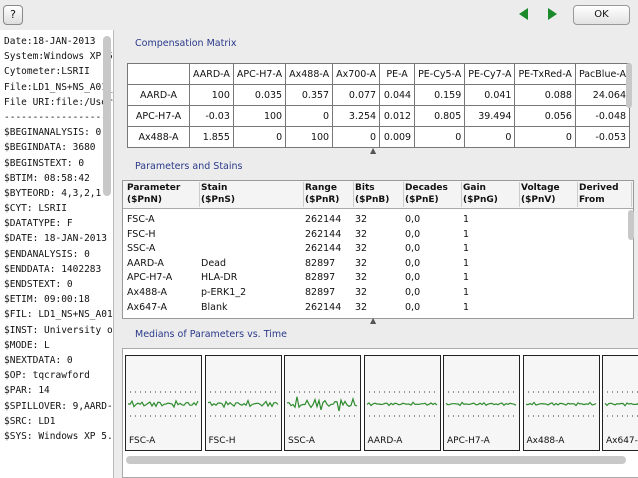 This screenshot has width=638, height=478. Describe the element at coordinates (373, 235) in the screenshot. I see `parameter-row: FSC-H 262144 32 0,0 1` at that location.